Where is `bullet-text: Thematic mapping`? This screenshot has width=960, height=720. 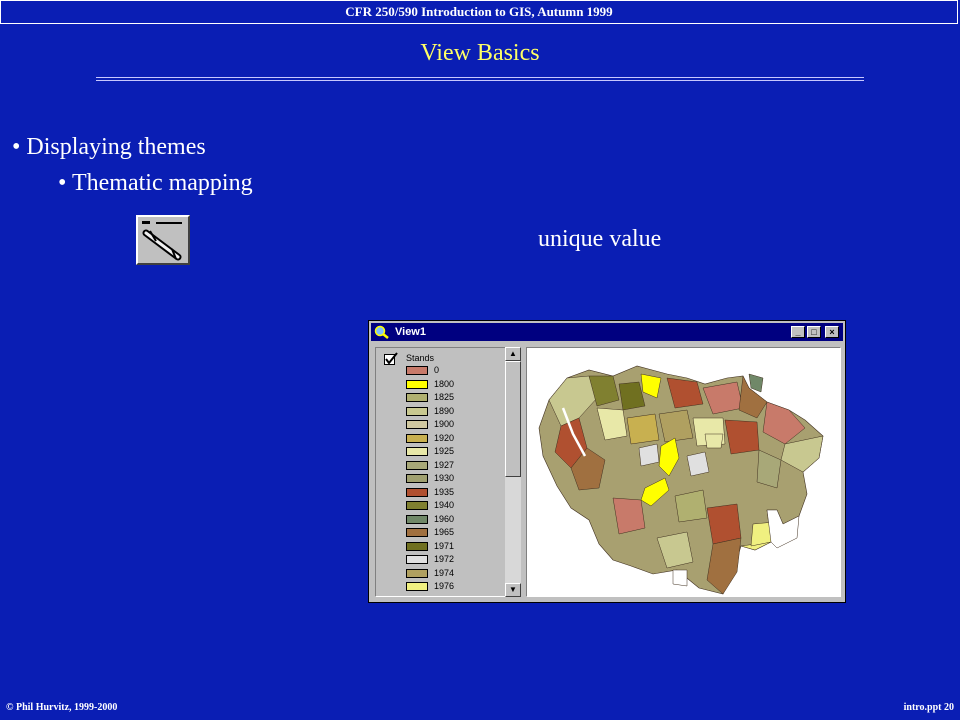 bullet-text: Thematic mapping is located at coordinates (162, 183).